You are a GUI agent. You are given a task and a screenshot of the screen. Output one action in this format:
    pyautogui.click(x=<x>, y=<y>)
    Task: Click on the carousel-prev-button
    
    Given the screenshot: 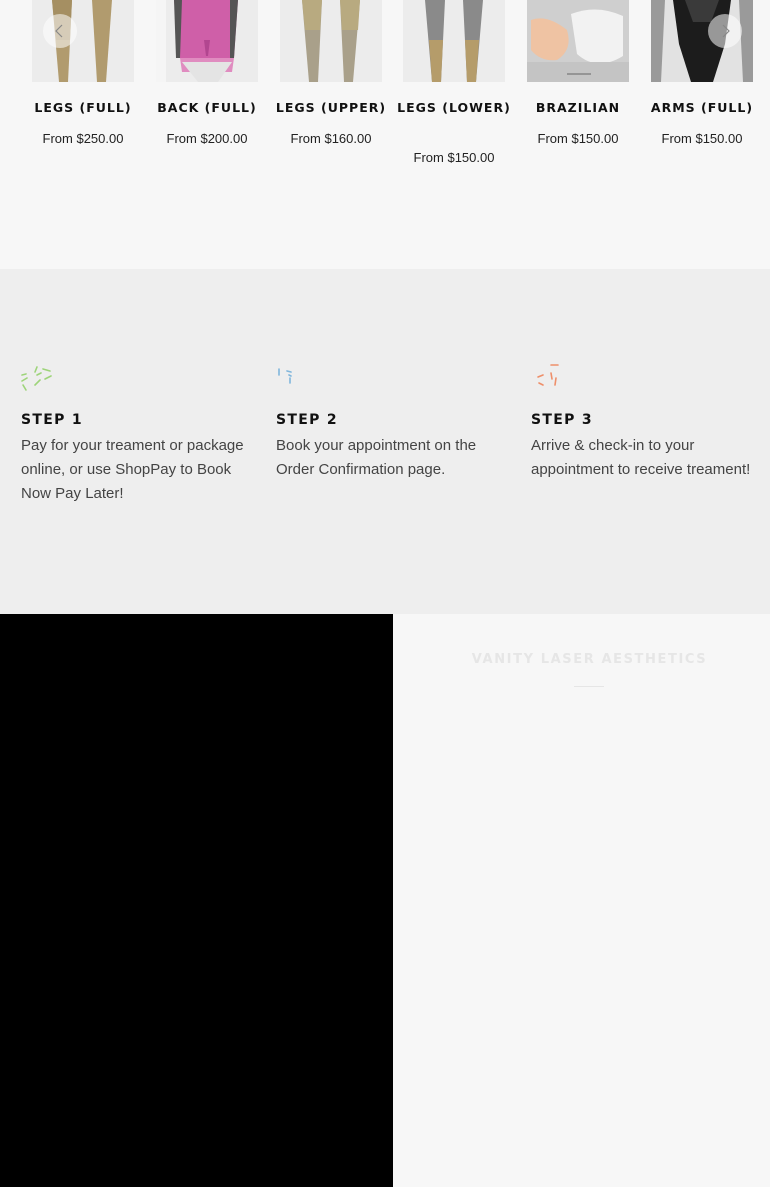 What is the action you would take?
    pyautogui.click(x=60, y=31)
    